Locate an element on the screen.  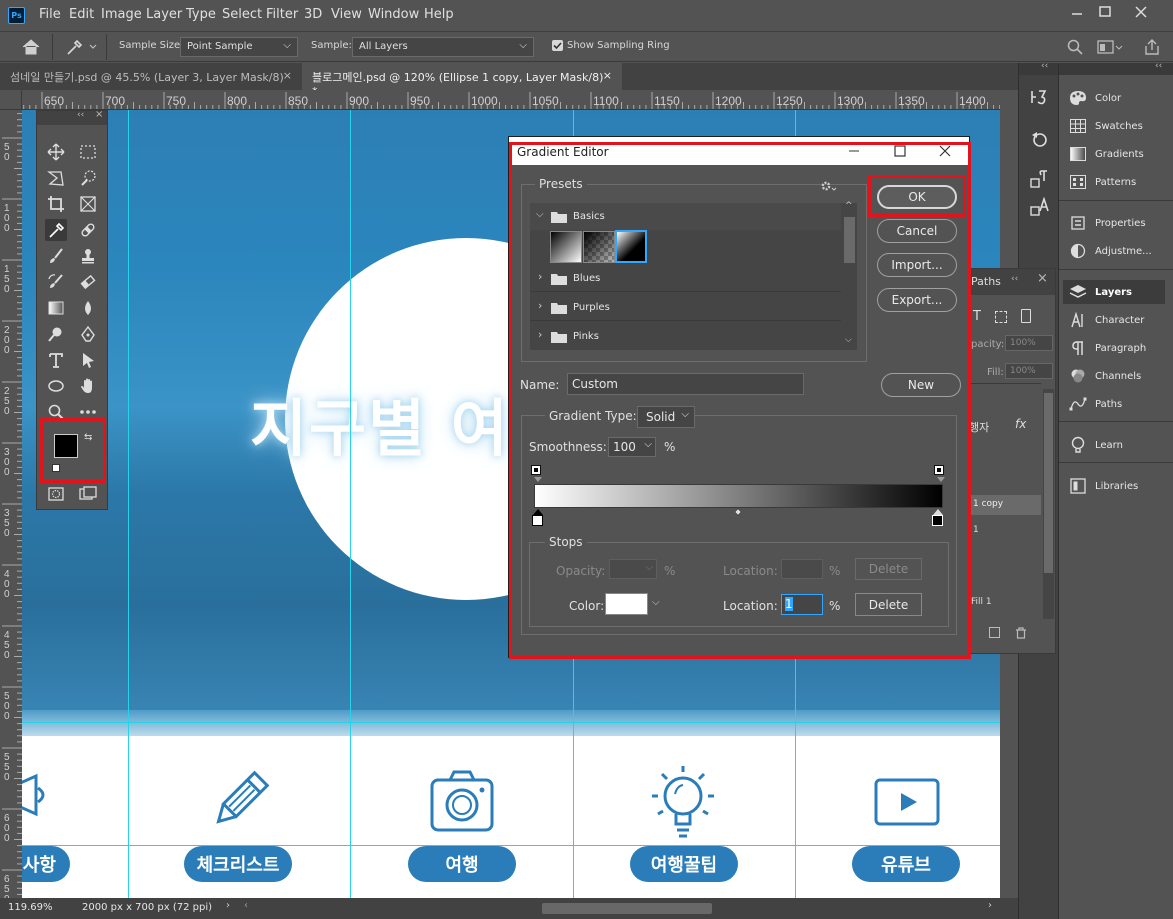
layer-row-label: 행자 is located at coordinates (979, 427).